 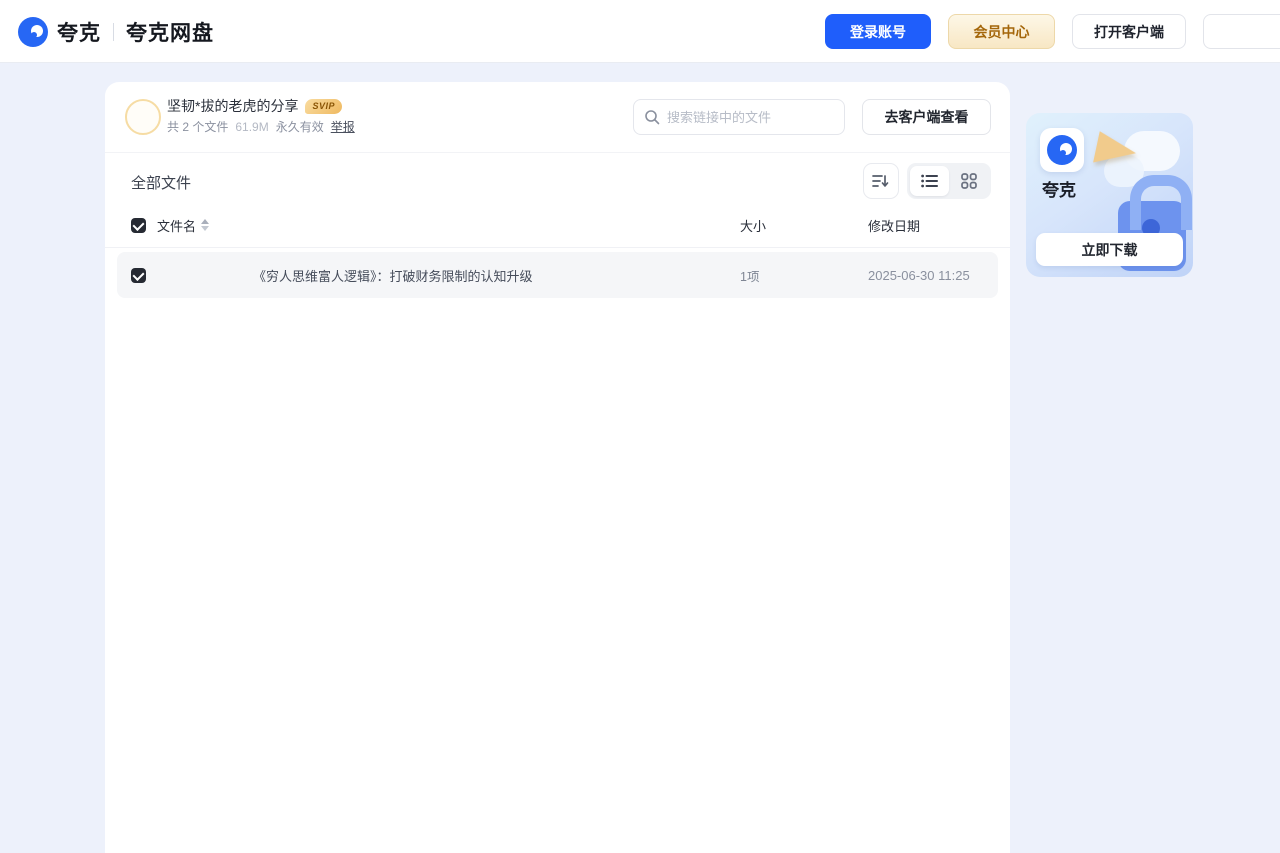 What do you see at coordinates (448, 225) in the screenshot?
I see `column-header-name: 文件名` at bounding box center [448, 225].